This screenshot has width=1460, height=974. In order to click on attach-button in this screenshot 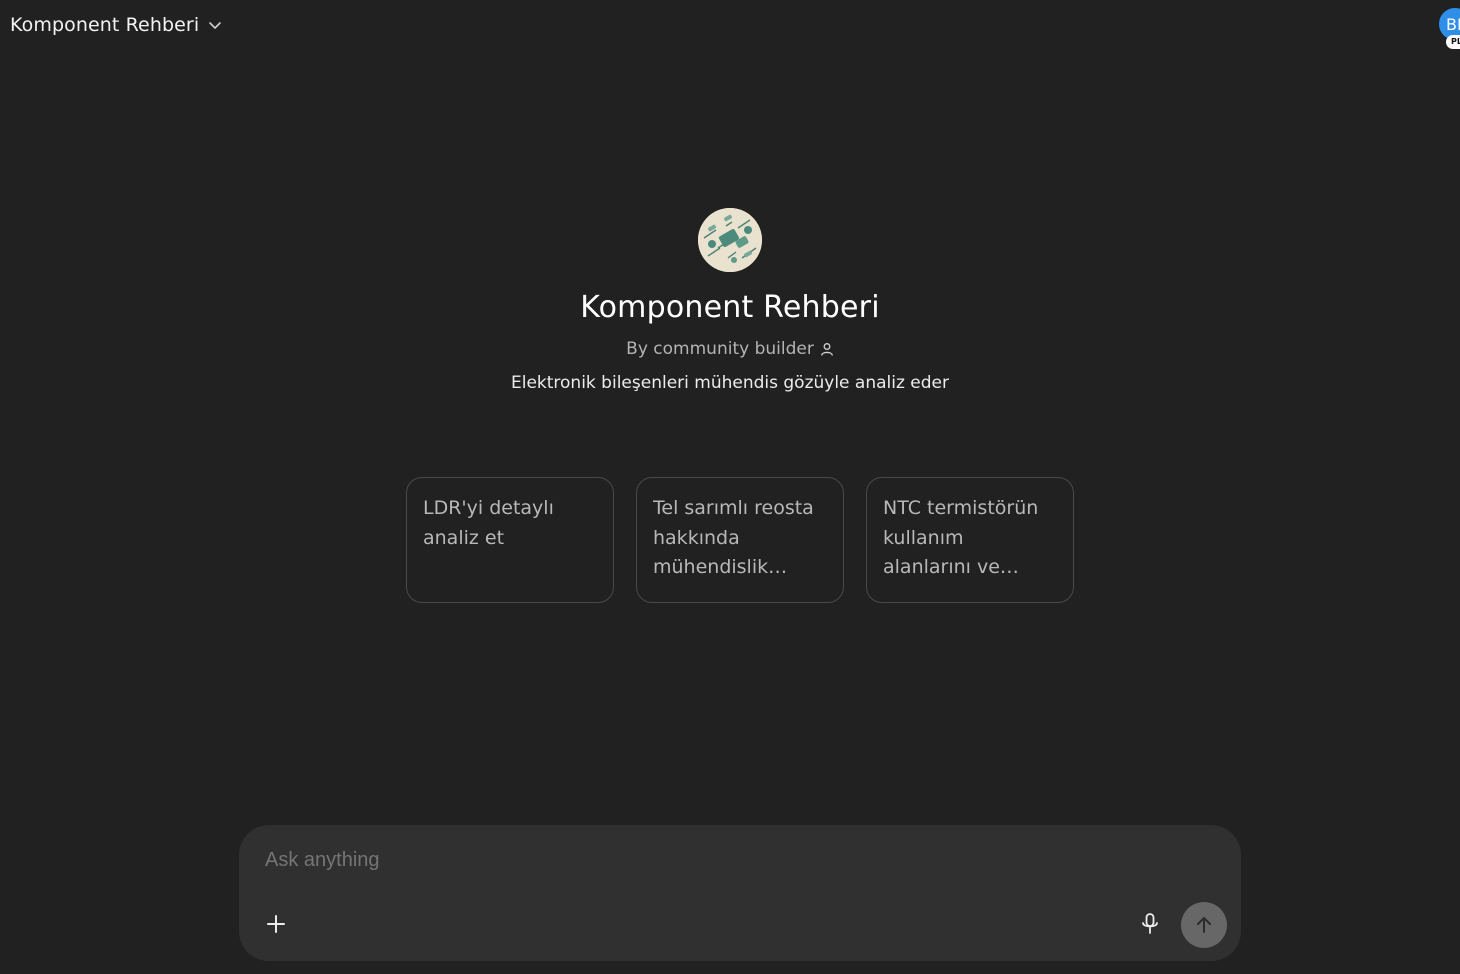, I will do `click(276, 924)`.